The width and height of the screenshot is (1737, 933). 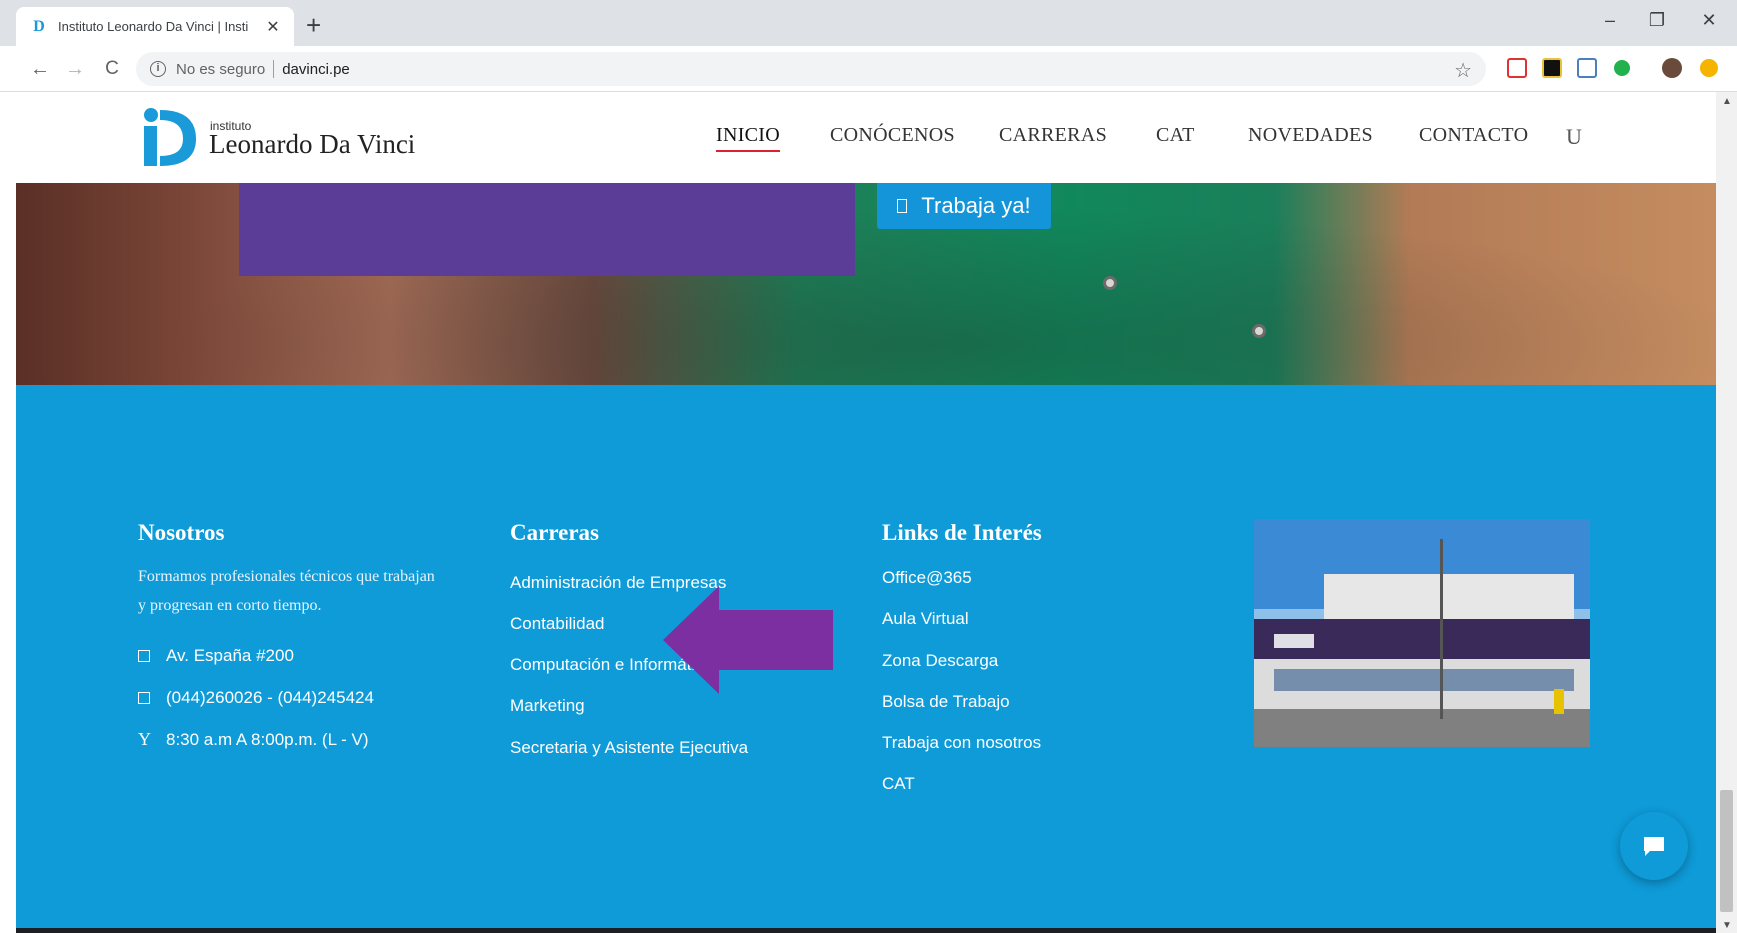 I want to click on security-status: No es seguro, so click(x=221, y=69).